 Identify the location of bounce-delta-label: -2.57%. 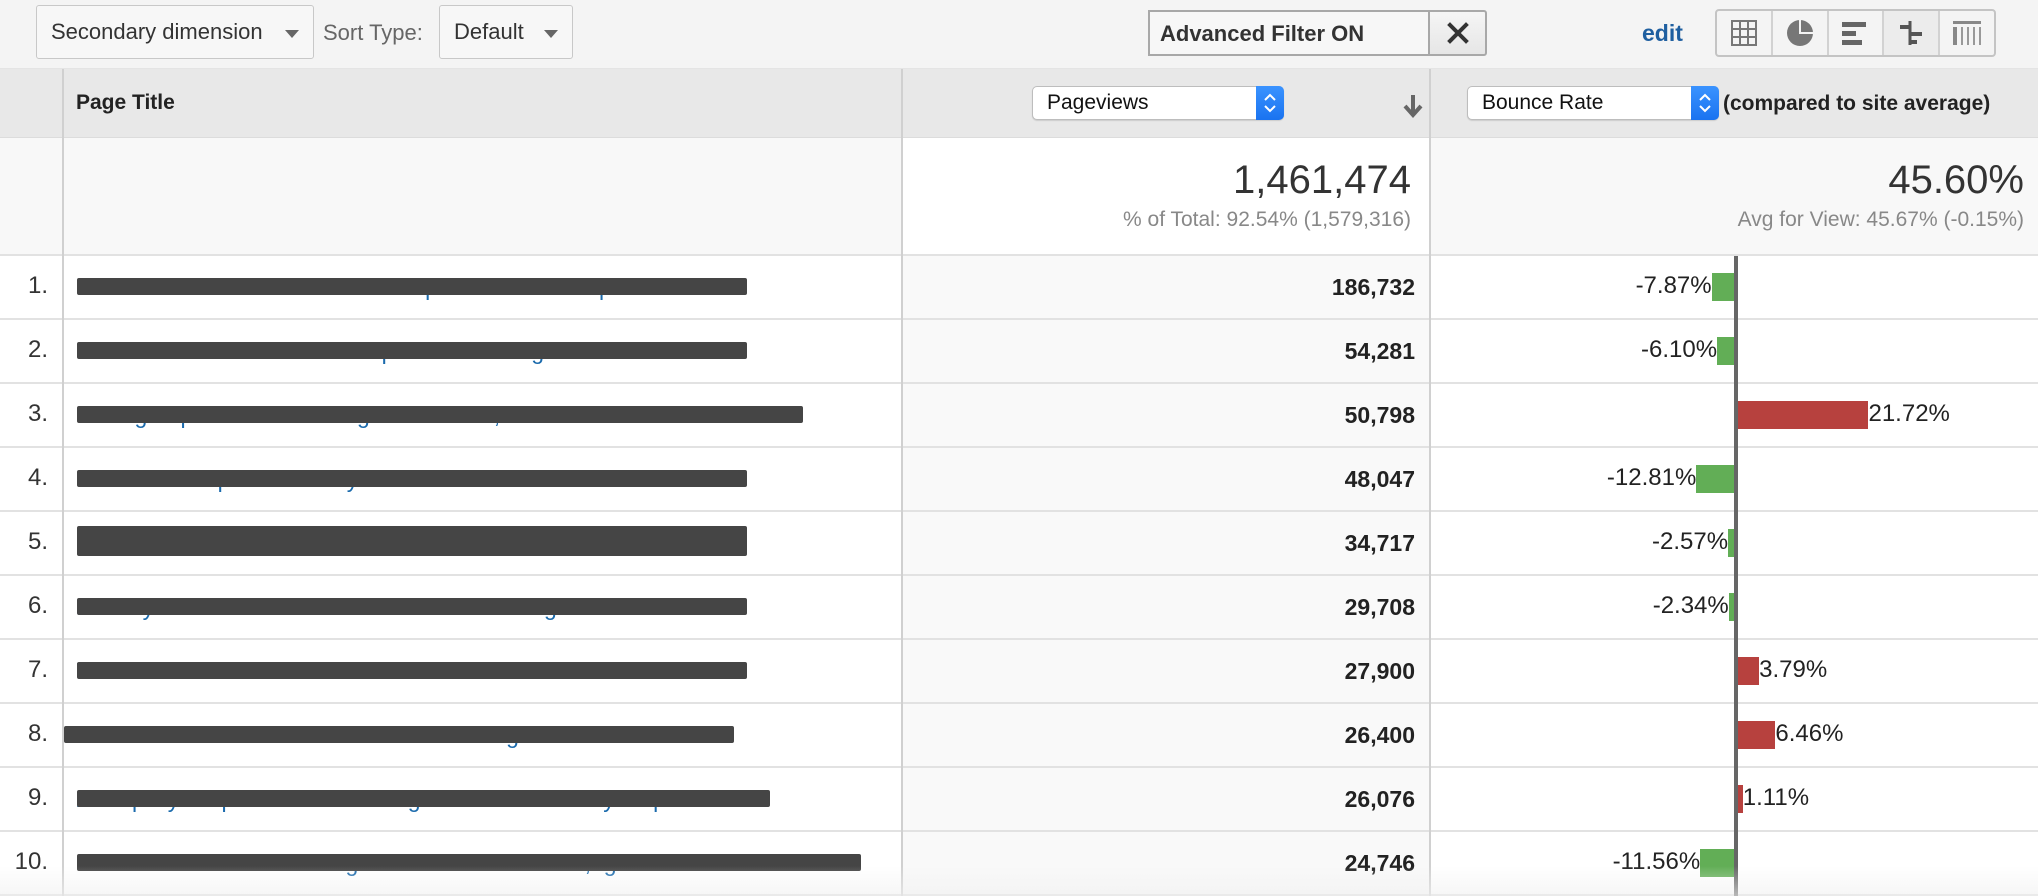
(1690, 541).